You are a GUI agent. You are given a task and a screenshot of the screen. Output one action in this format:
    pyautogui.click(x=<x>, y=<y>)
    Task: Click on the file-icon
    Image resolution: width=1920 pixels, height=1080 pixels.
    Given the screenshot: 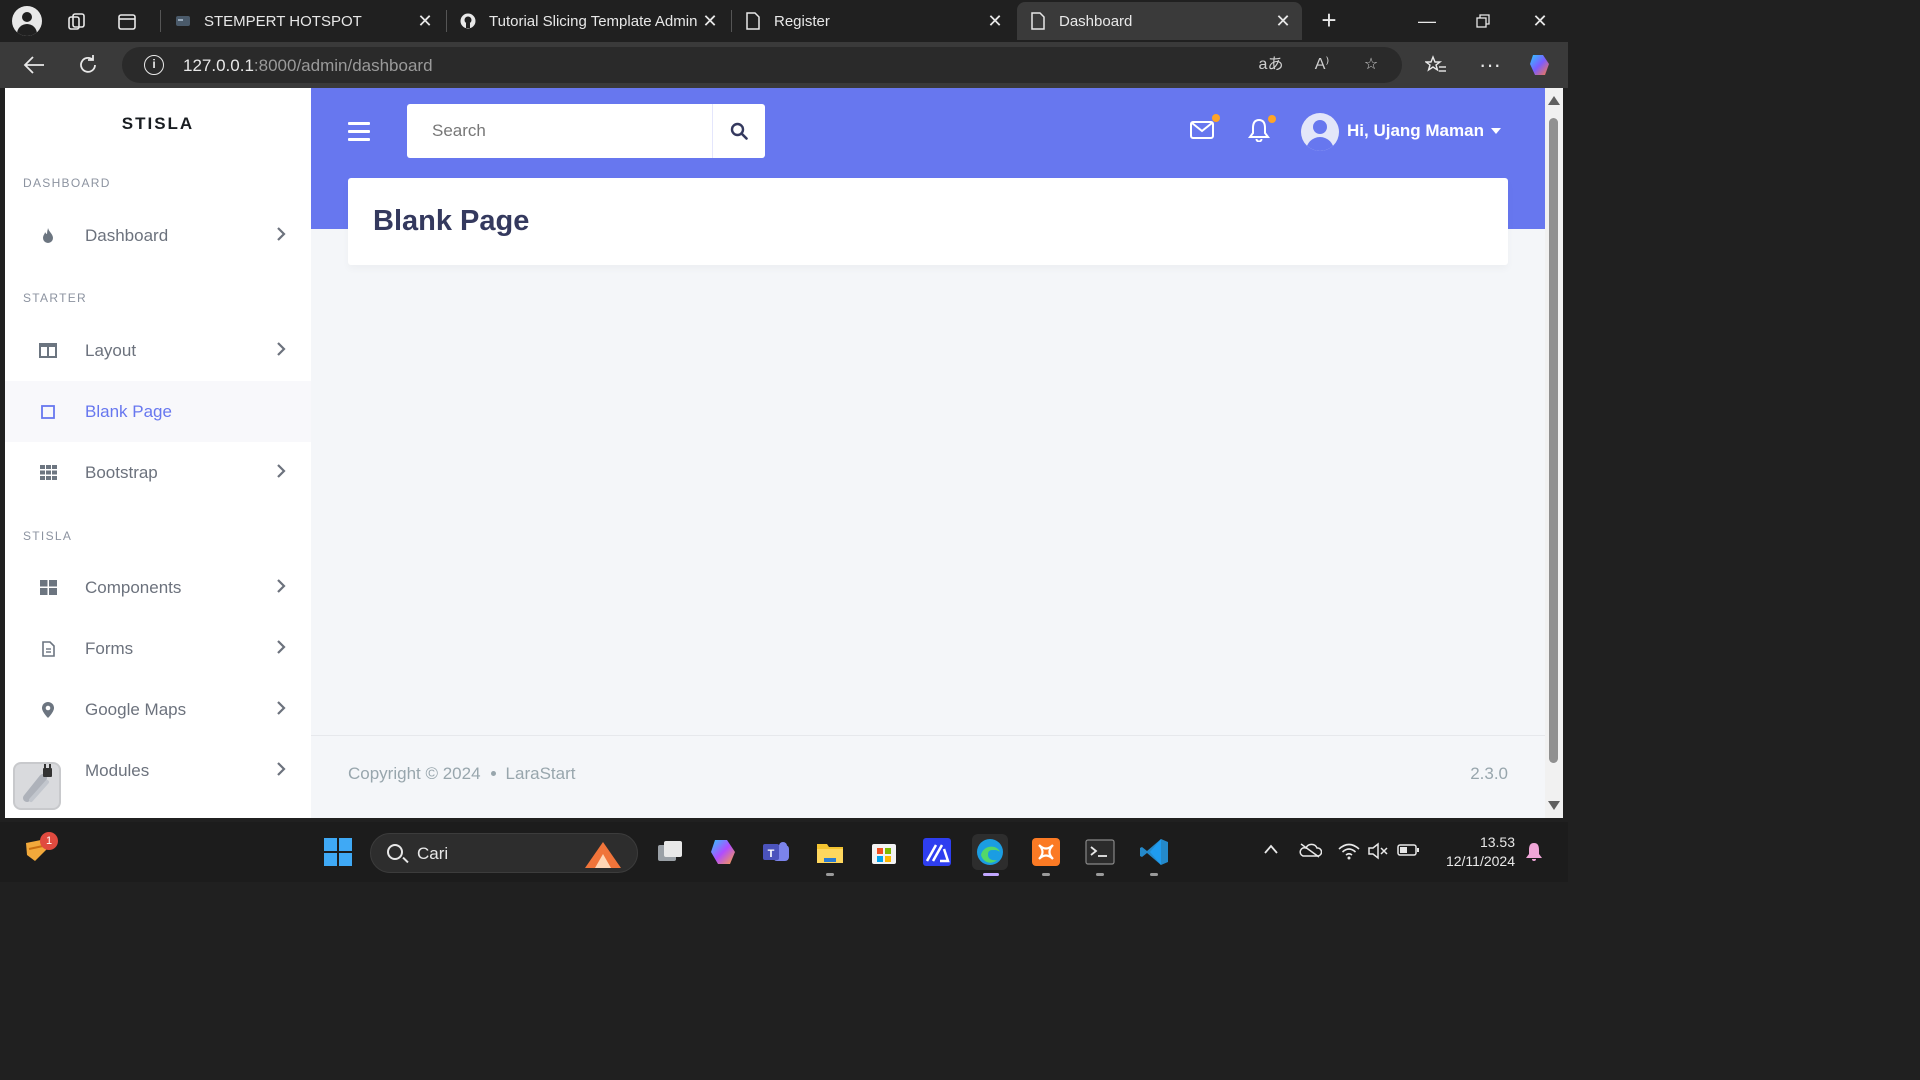 What is the action you would take?
    pyautogui.click(x=48, y=649)
    